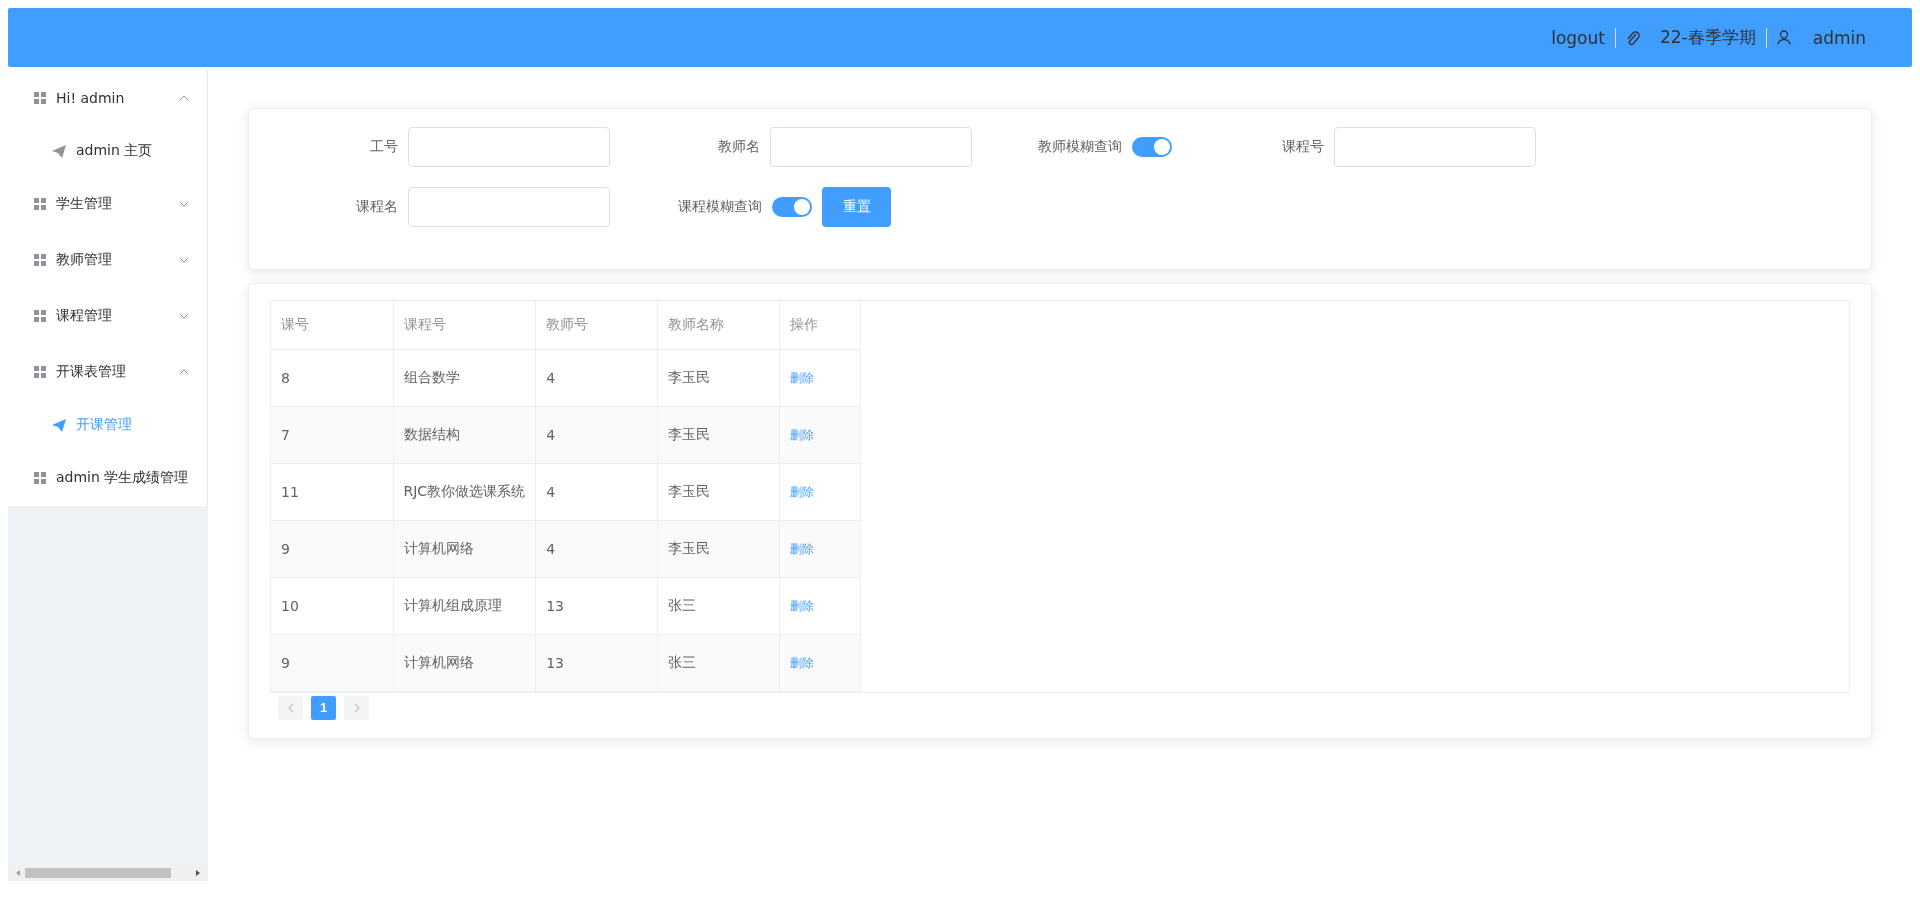 This screenshot has height=911, width=1920. I want to click on field-label: 教师名, so click(739, 147).